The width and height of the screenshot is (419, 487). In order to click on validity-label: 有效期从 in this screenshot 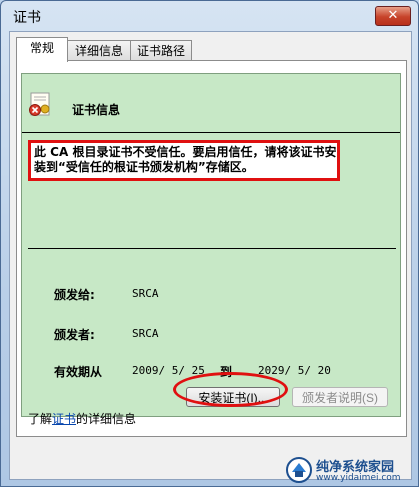, I will do `click(78, 372)`.